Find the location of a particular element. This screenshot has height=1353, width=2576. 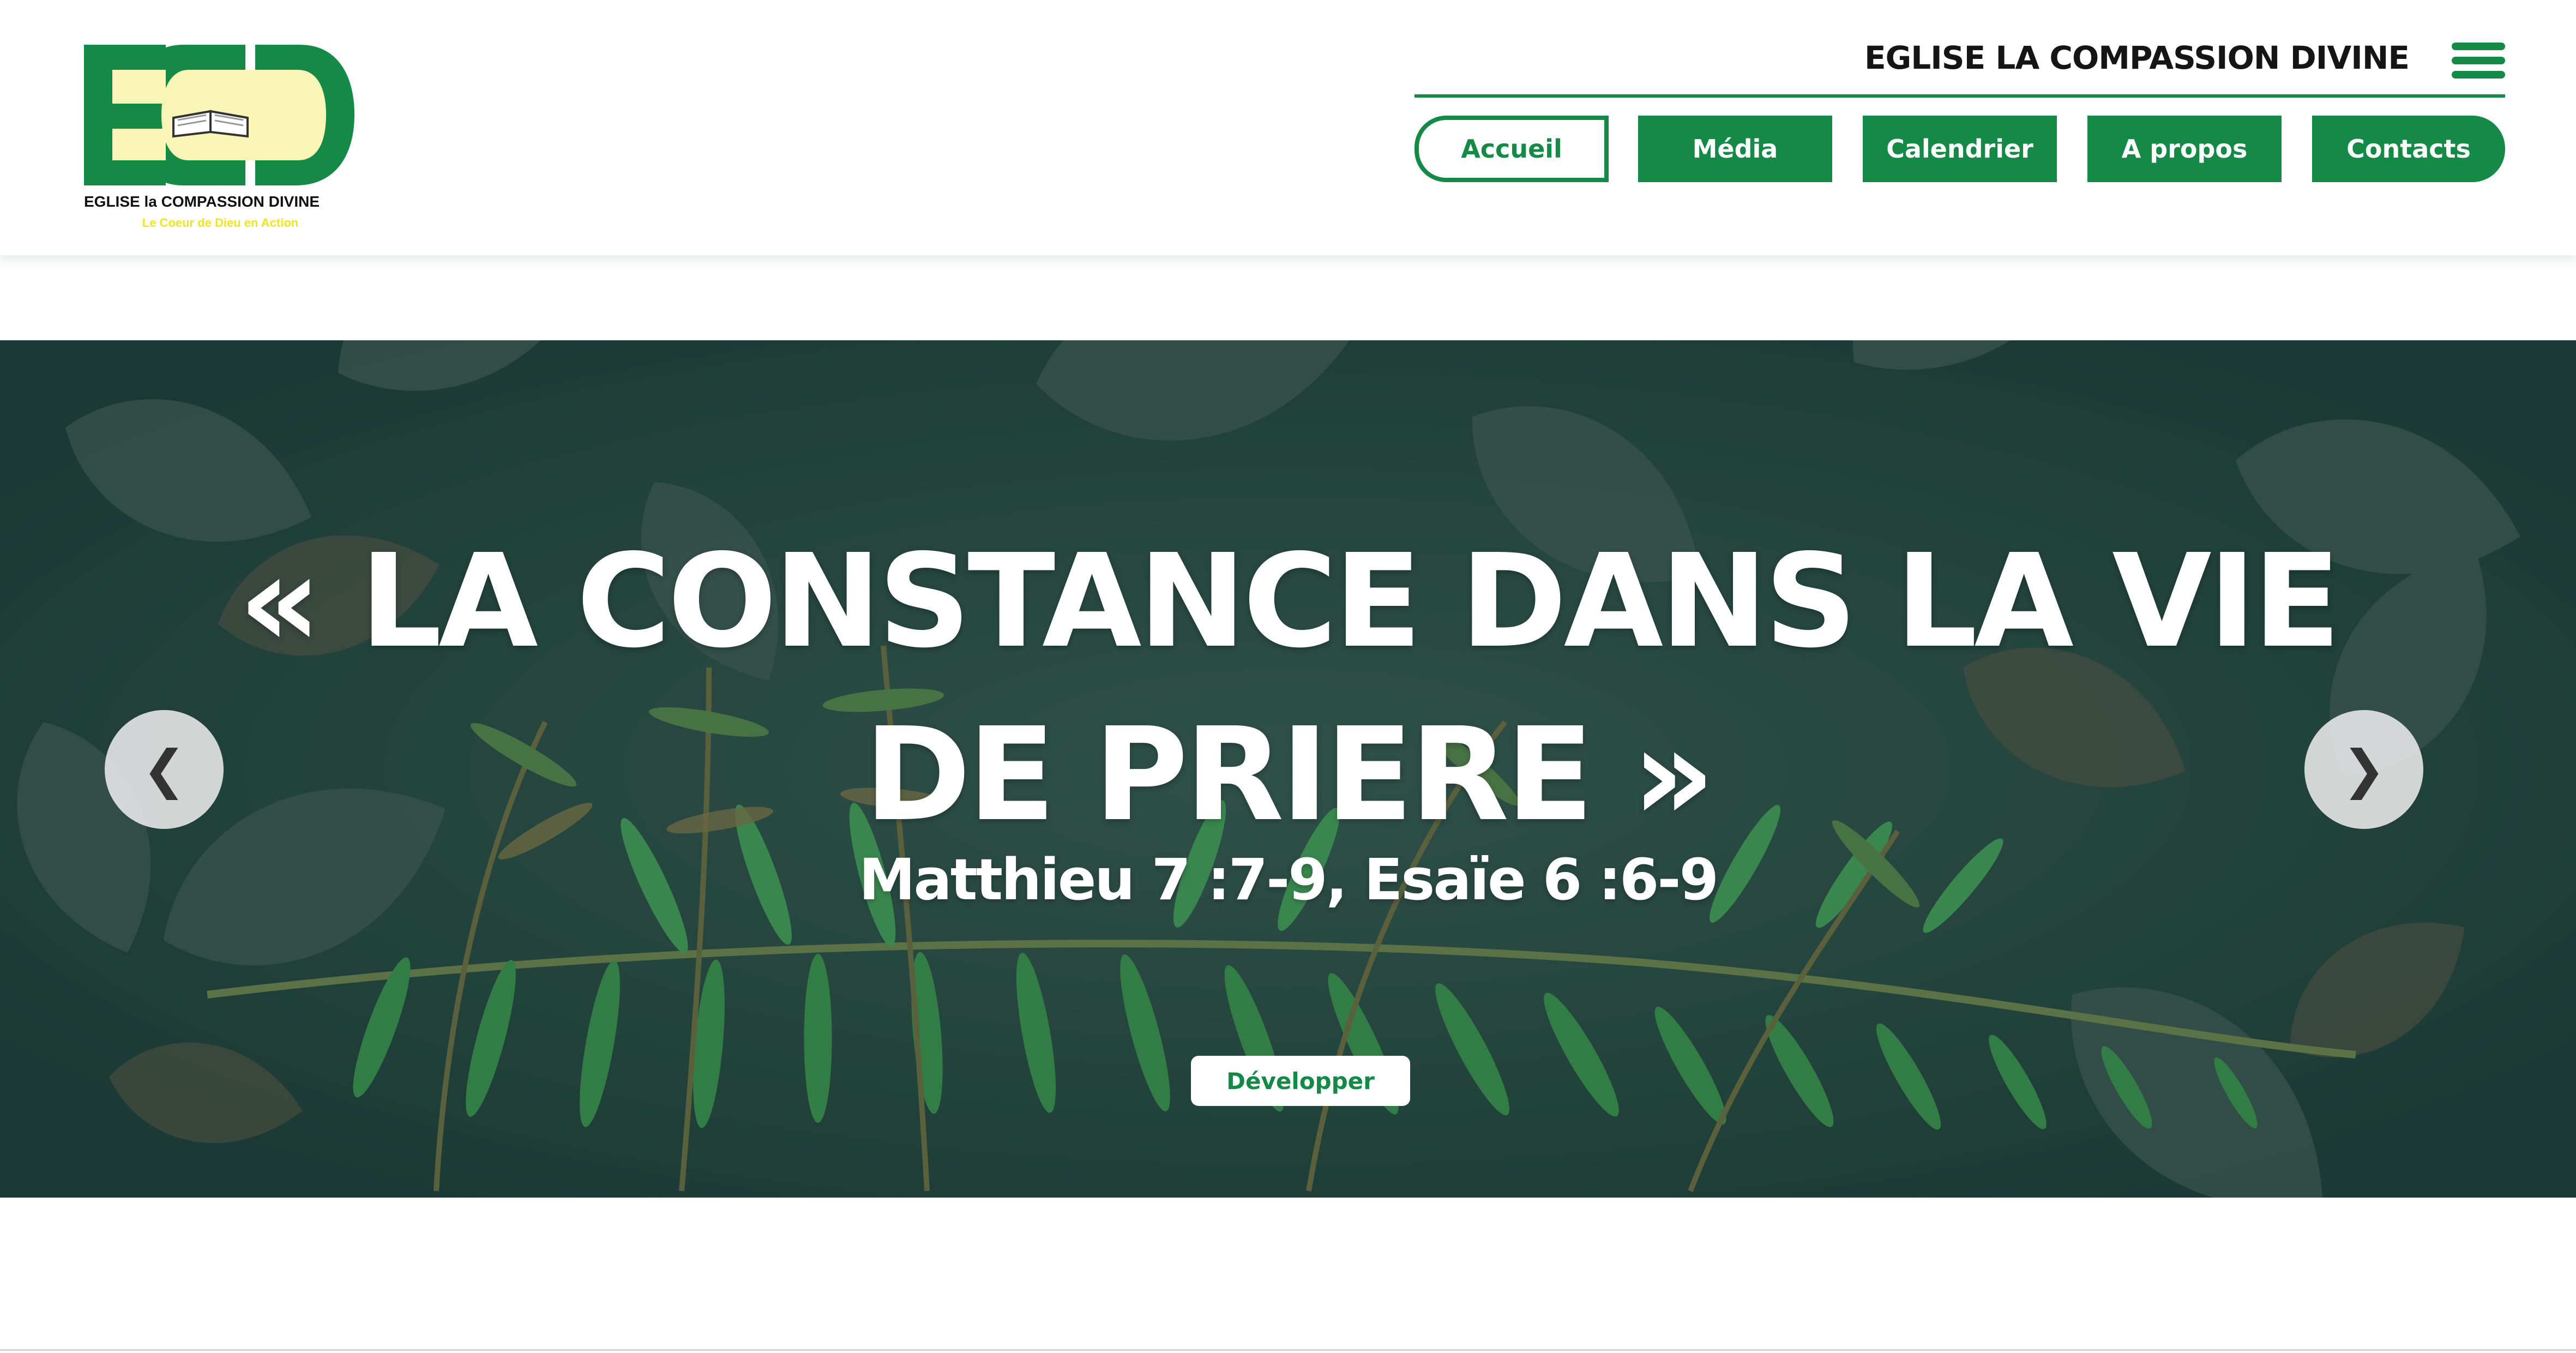

page-bottom-divider is located at coordinates (1288, 1350).